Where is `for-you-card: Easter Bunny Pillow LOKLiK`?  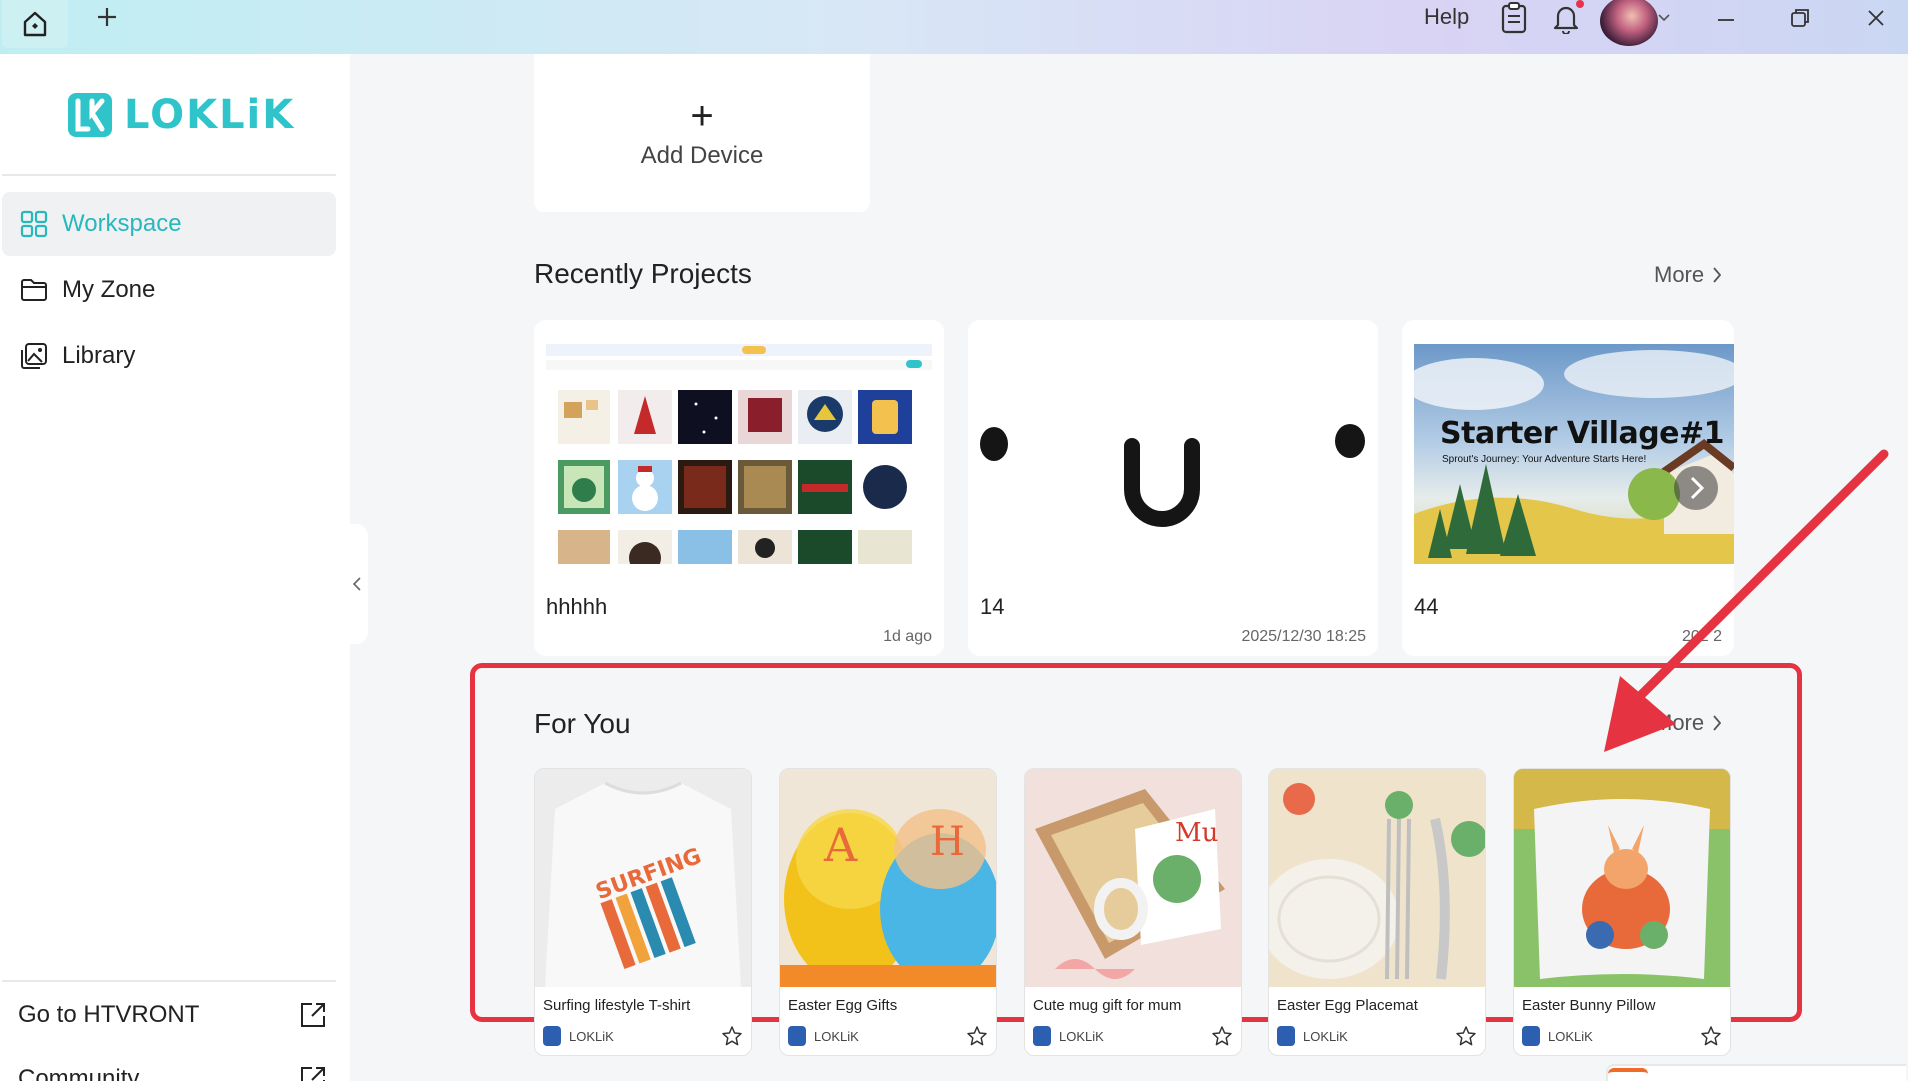 for-you-card: Easter Bunny Pillow LOKLiK is located at coordinates (1622, 912).